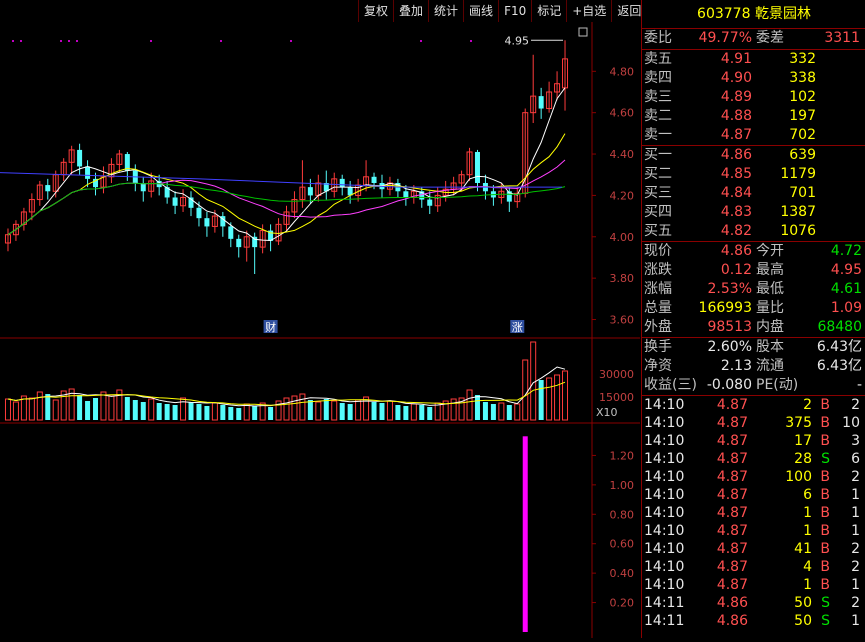 The image size is (865, 642). I want to click on quote-label: 现价, so click(658, 251).